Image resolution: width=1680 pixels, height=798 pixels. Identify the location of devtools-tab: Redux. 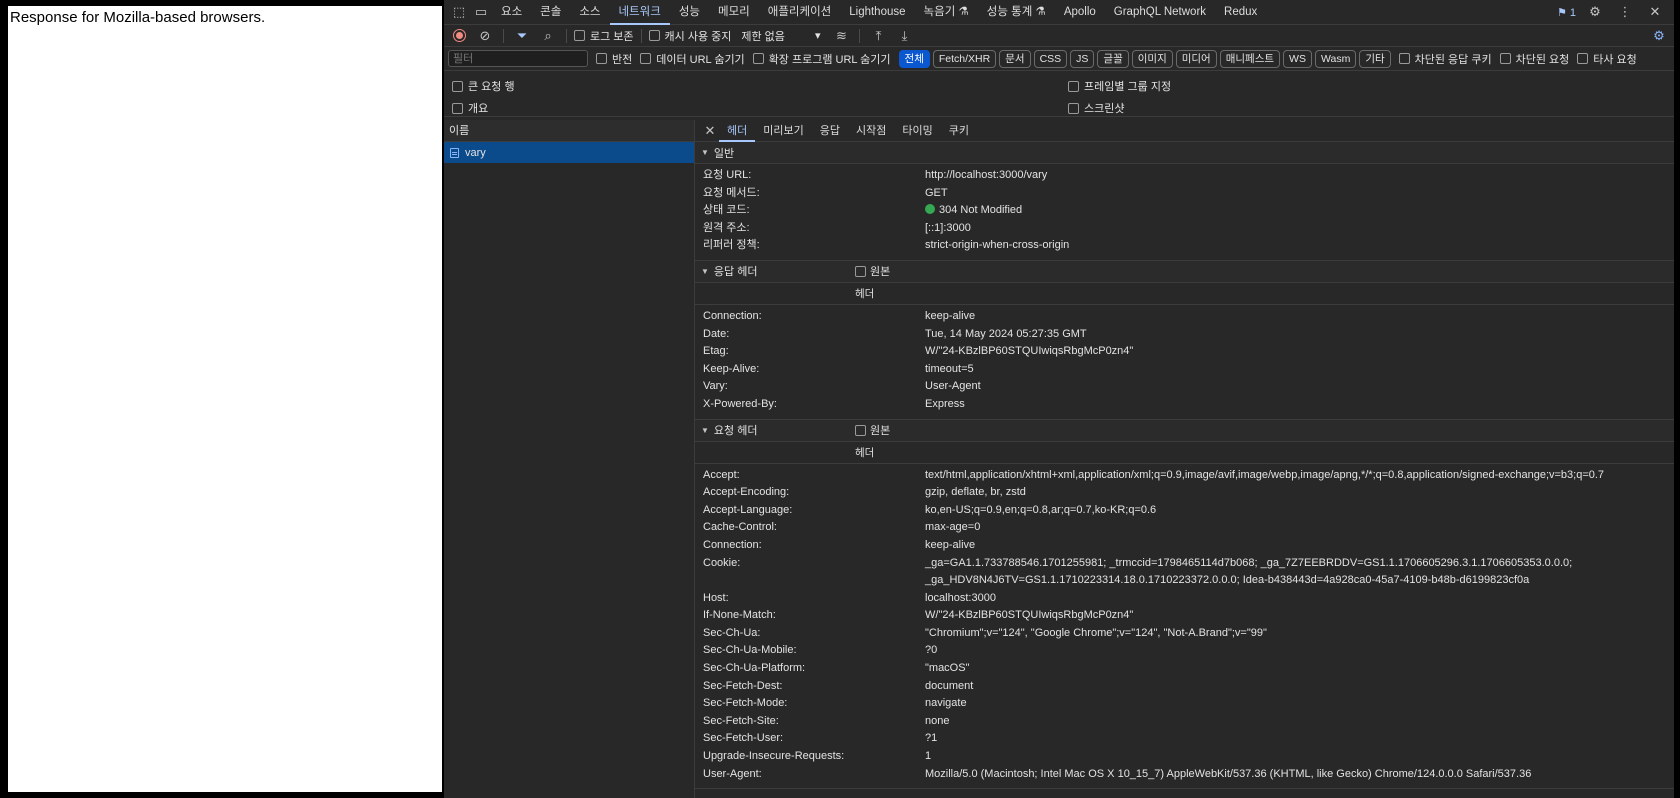
(1240, 12).